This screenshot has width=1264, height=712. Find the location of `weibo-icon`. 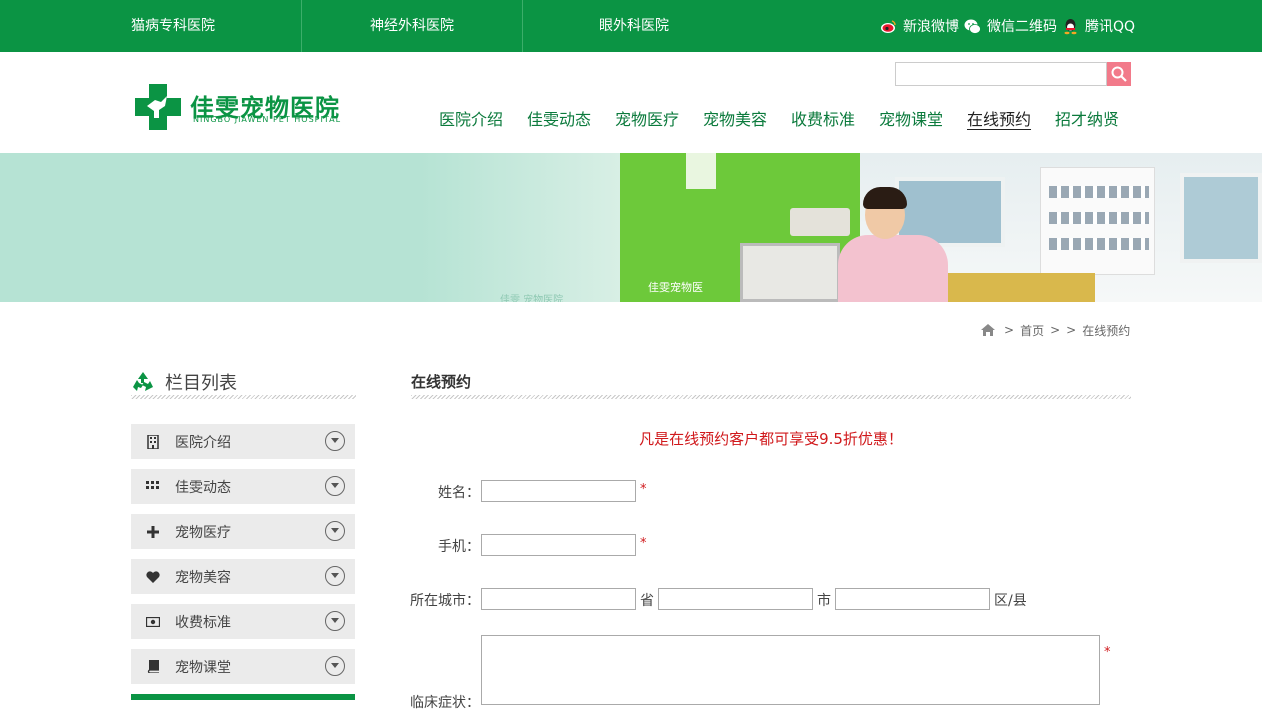

weibo-icon is located at coordinates (888, 26).